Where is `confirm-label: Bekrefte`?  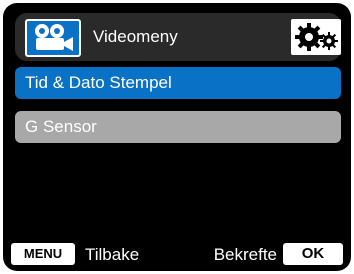
confirm-label: Bekrefte is located at coordinates (245, 254).